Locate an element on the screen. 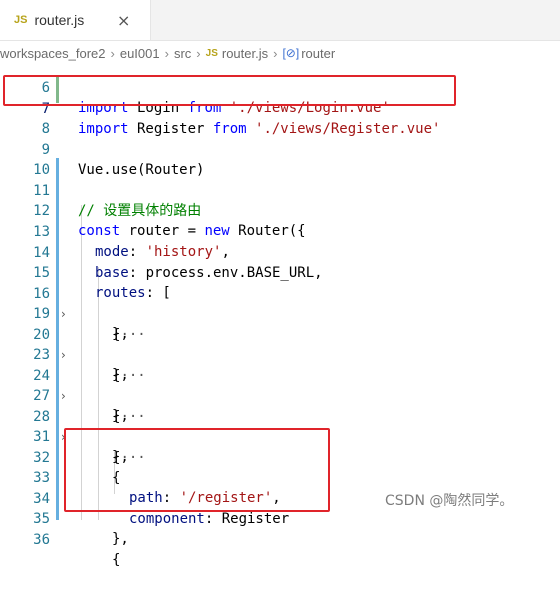 This screenshot has width=560, height=591. code-line: 24 › {··· is located at coordinates (280, 385).